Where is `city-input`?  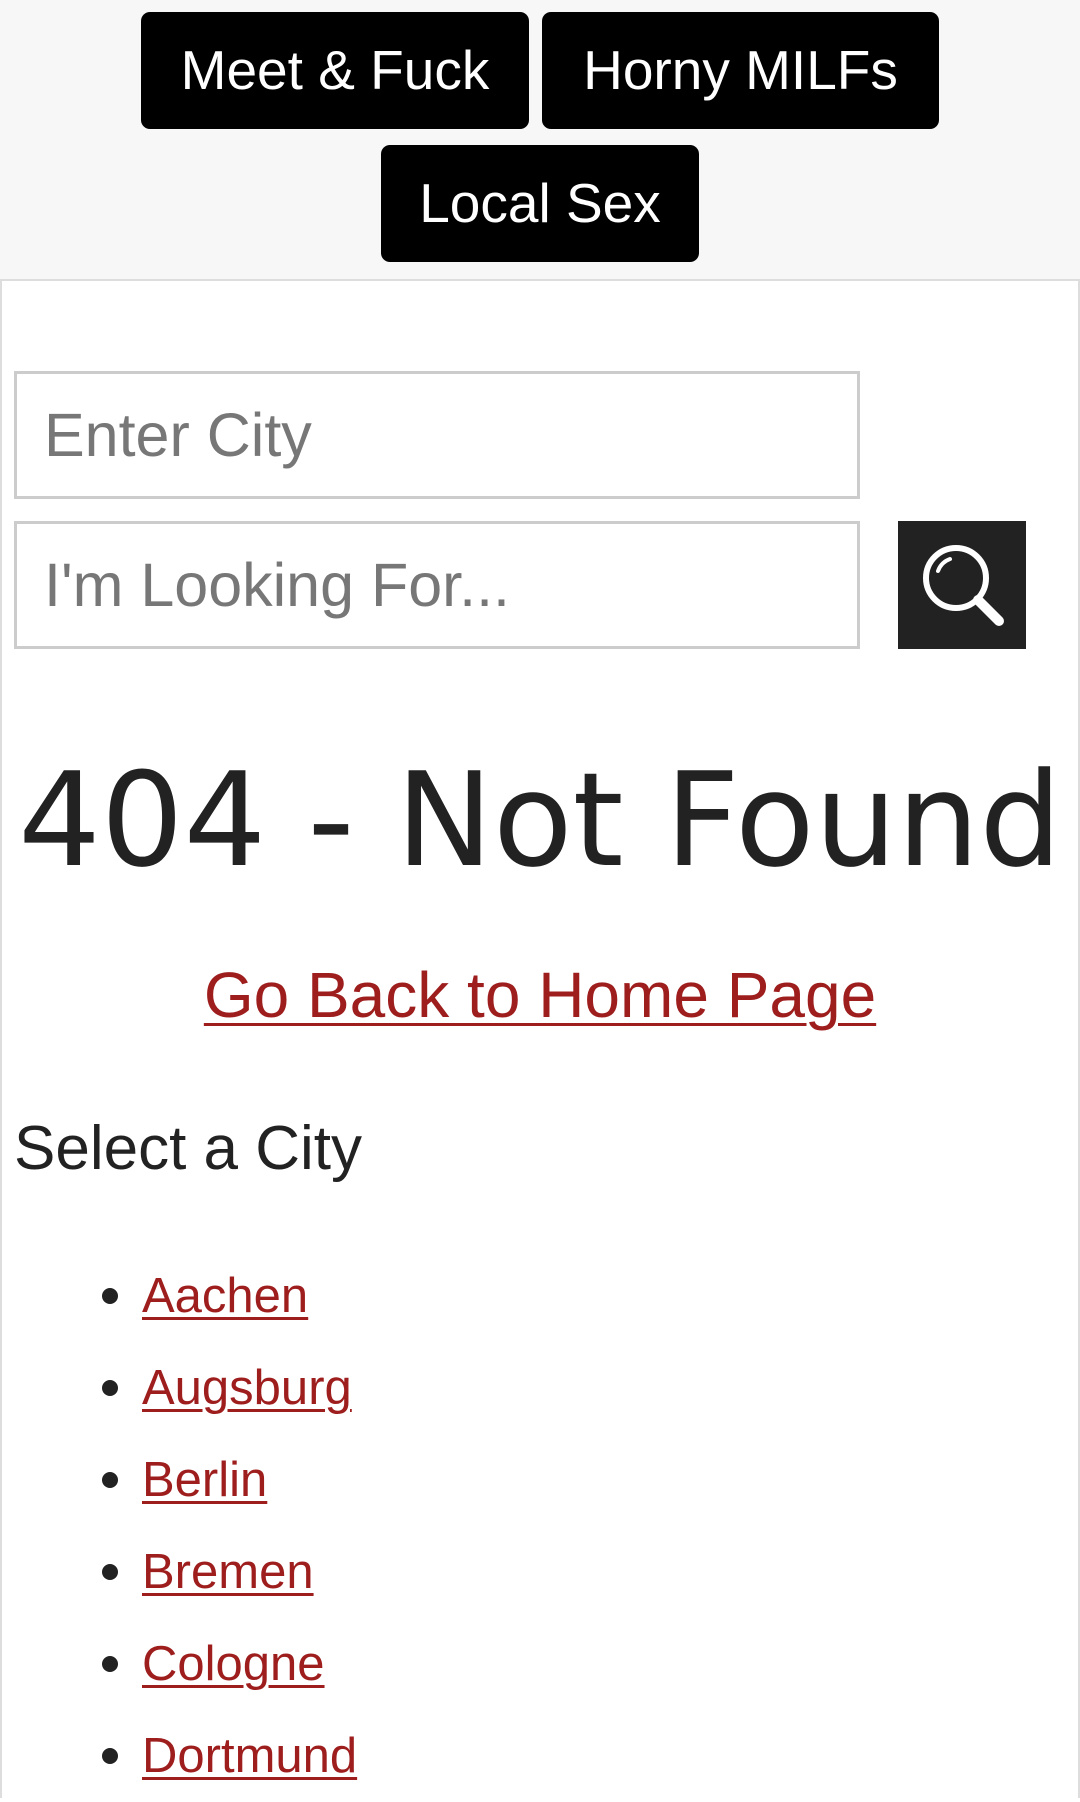 city-input is located at coordinates (437, 435).